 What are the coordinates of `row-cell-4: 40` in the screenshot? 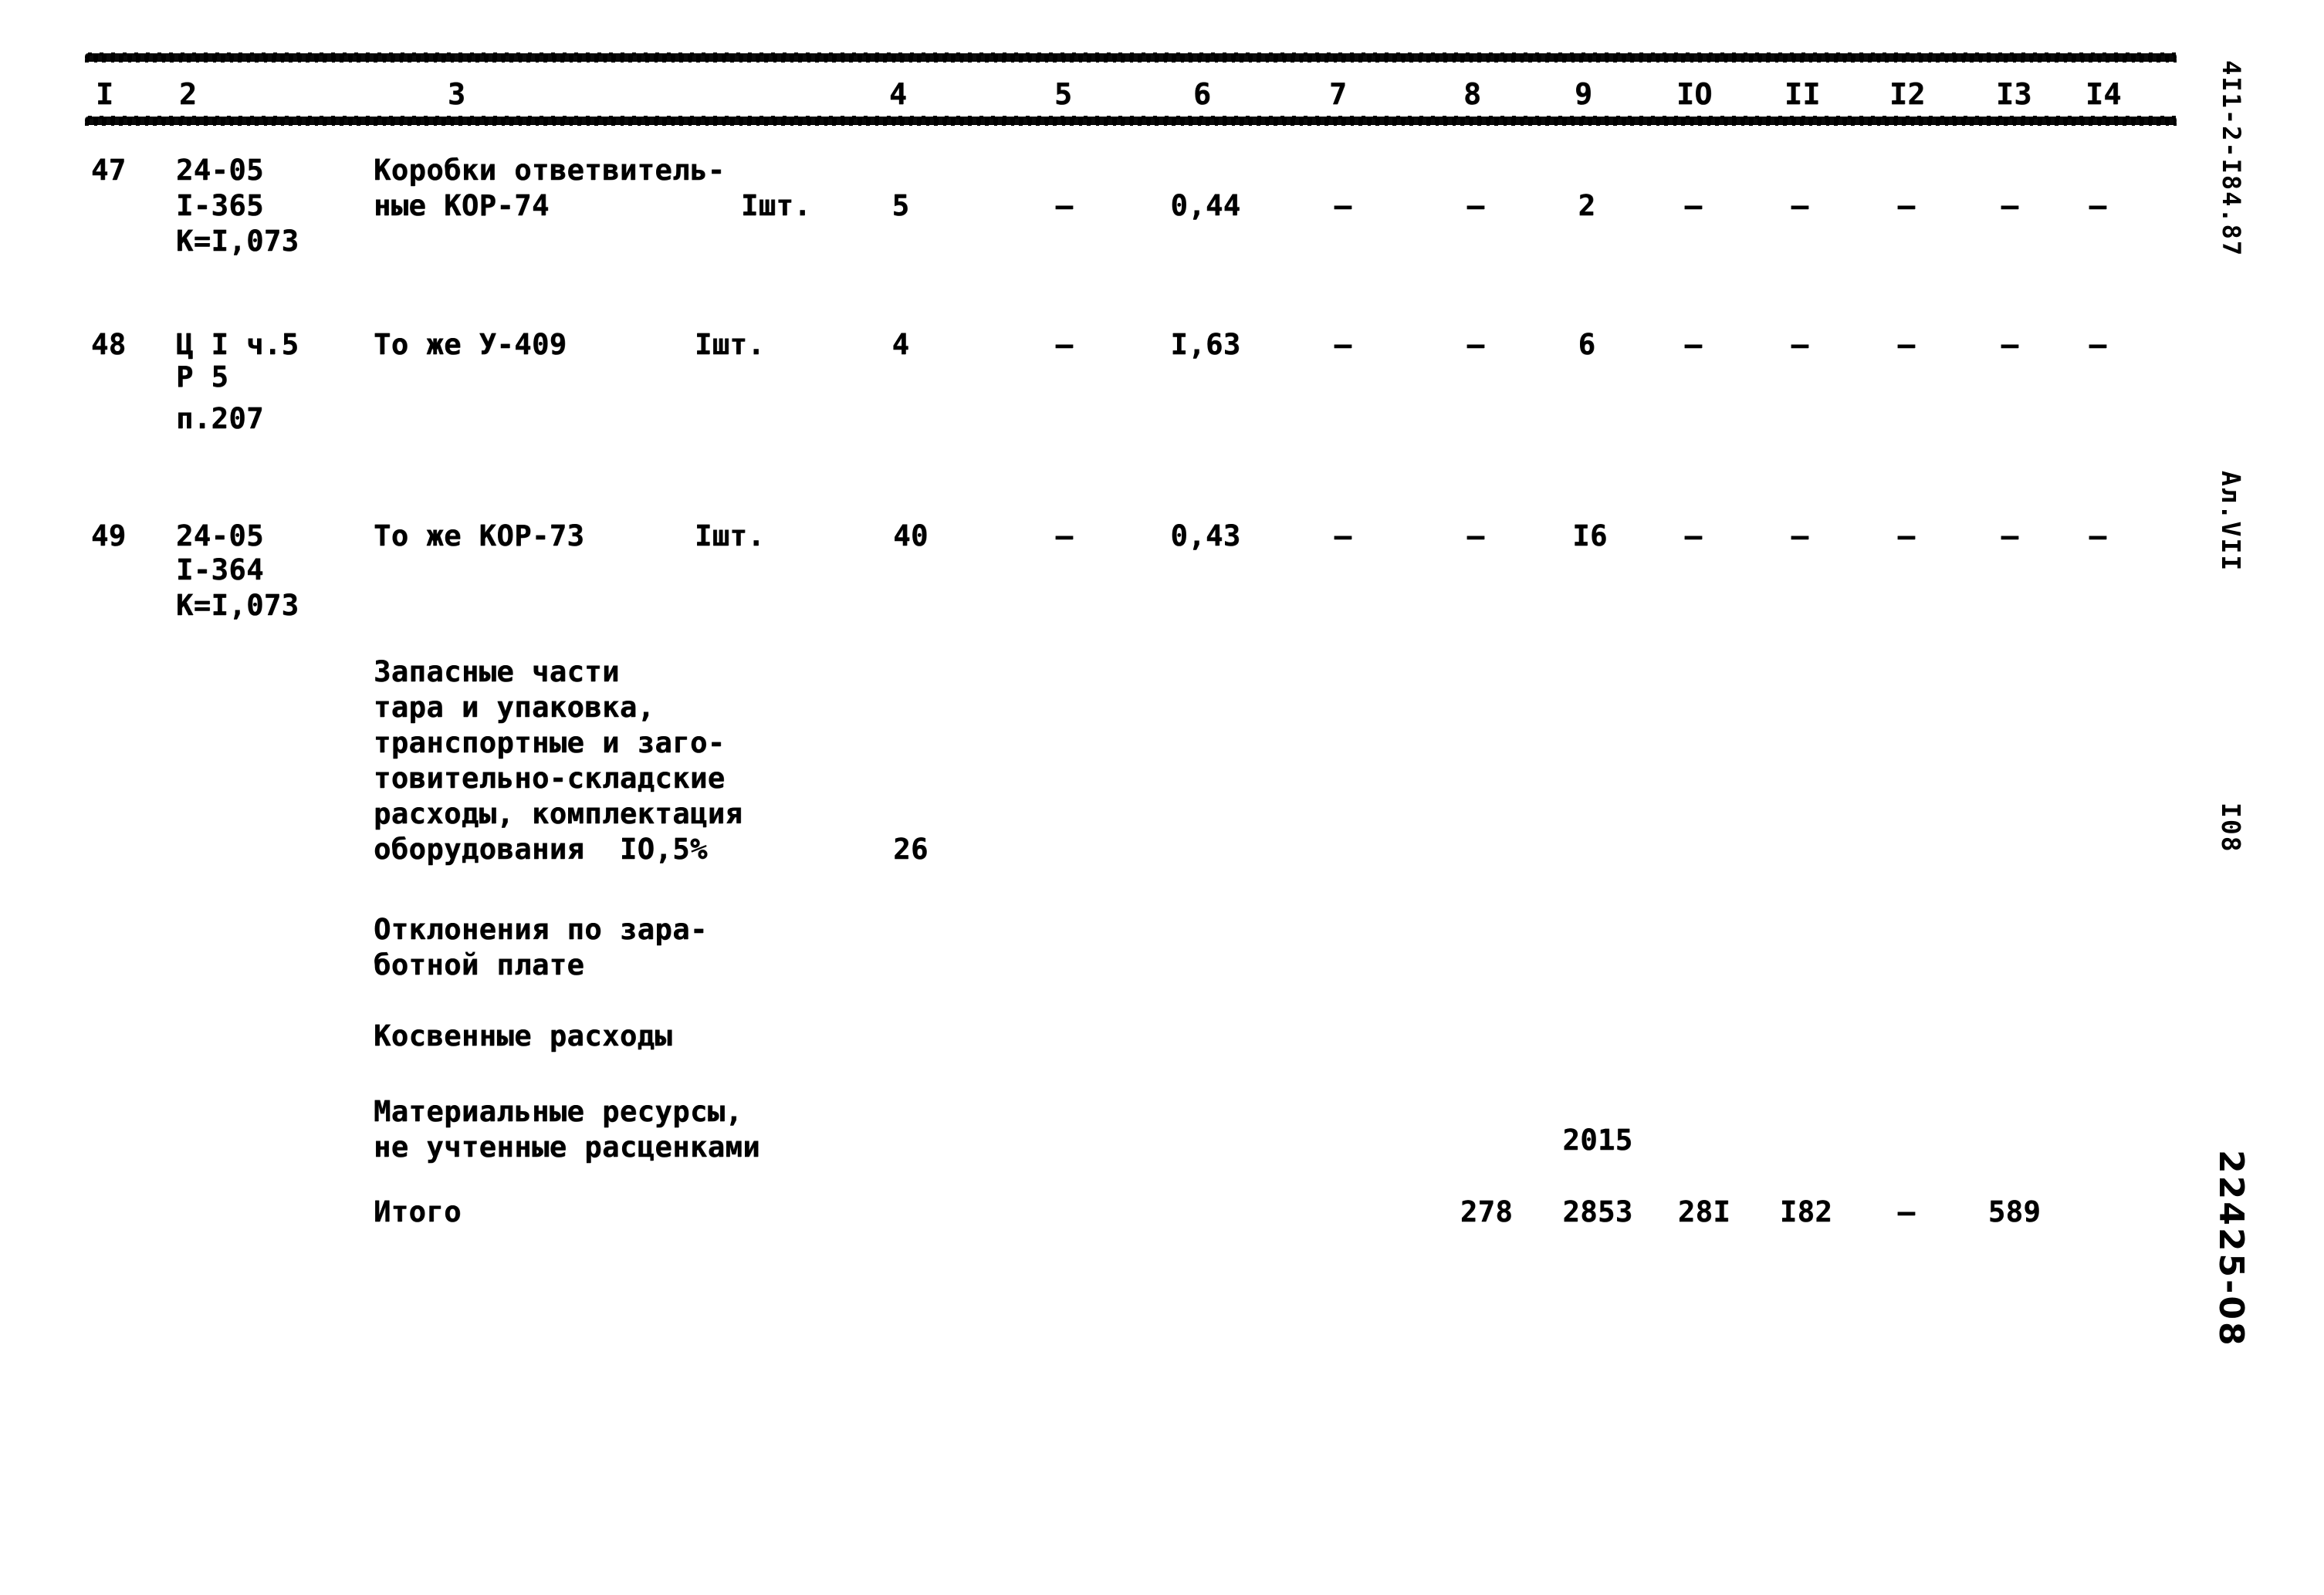 It's located at (911, 536).